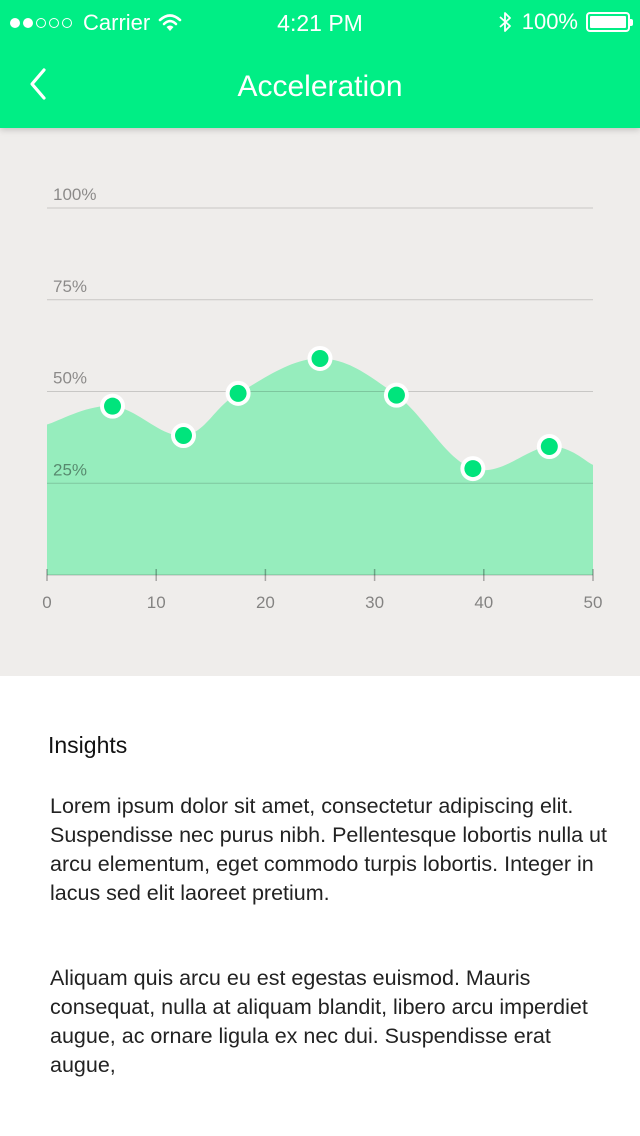  What do you see at coordinates (483, 602) in the screenshot?
I see `x-tick-label: 40` at bounding box center [483, 602].